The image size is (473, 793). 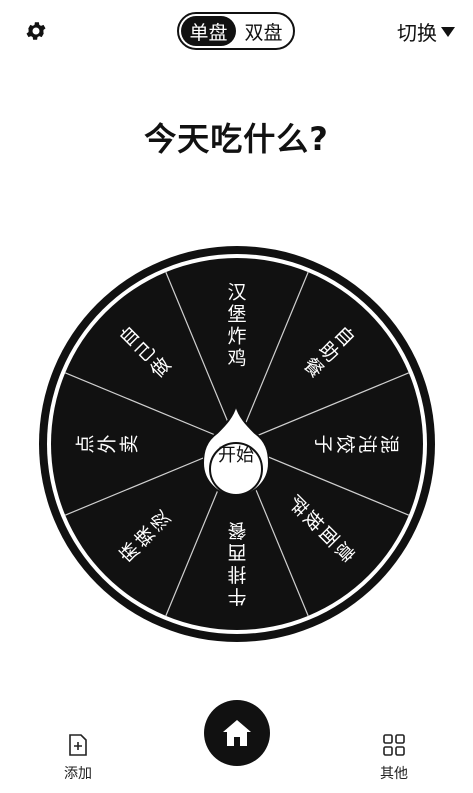 I want to click on wheel-slice-char: 堡, so click(x=236, y=314).